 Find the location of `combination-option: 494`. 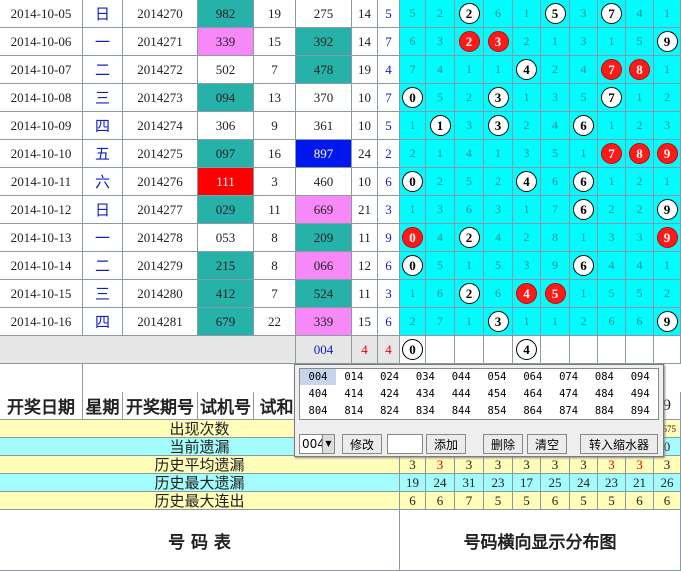

combination-option: 494 is located at coordinates (640, 394).